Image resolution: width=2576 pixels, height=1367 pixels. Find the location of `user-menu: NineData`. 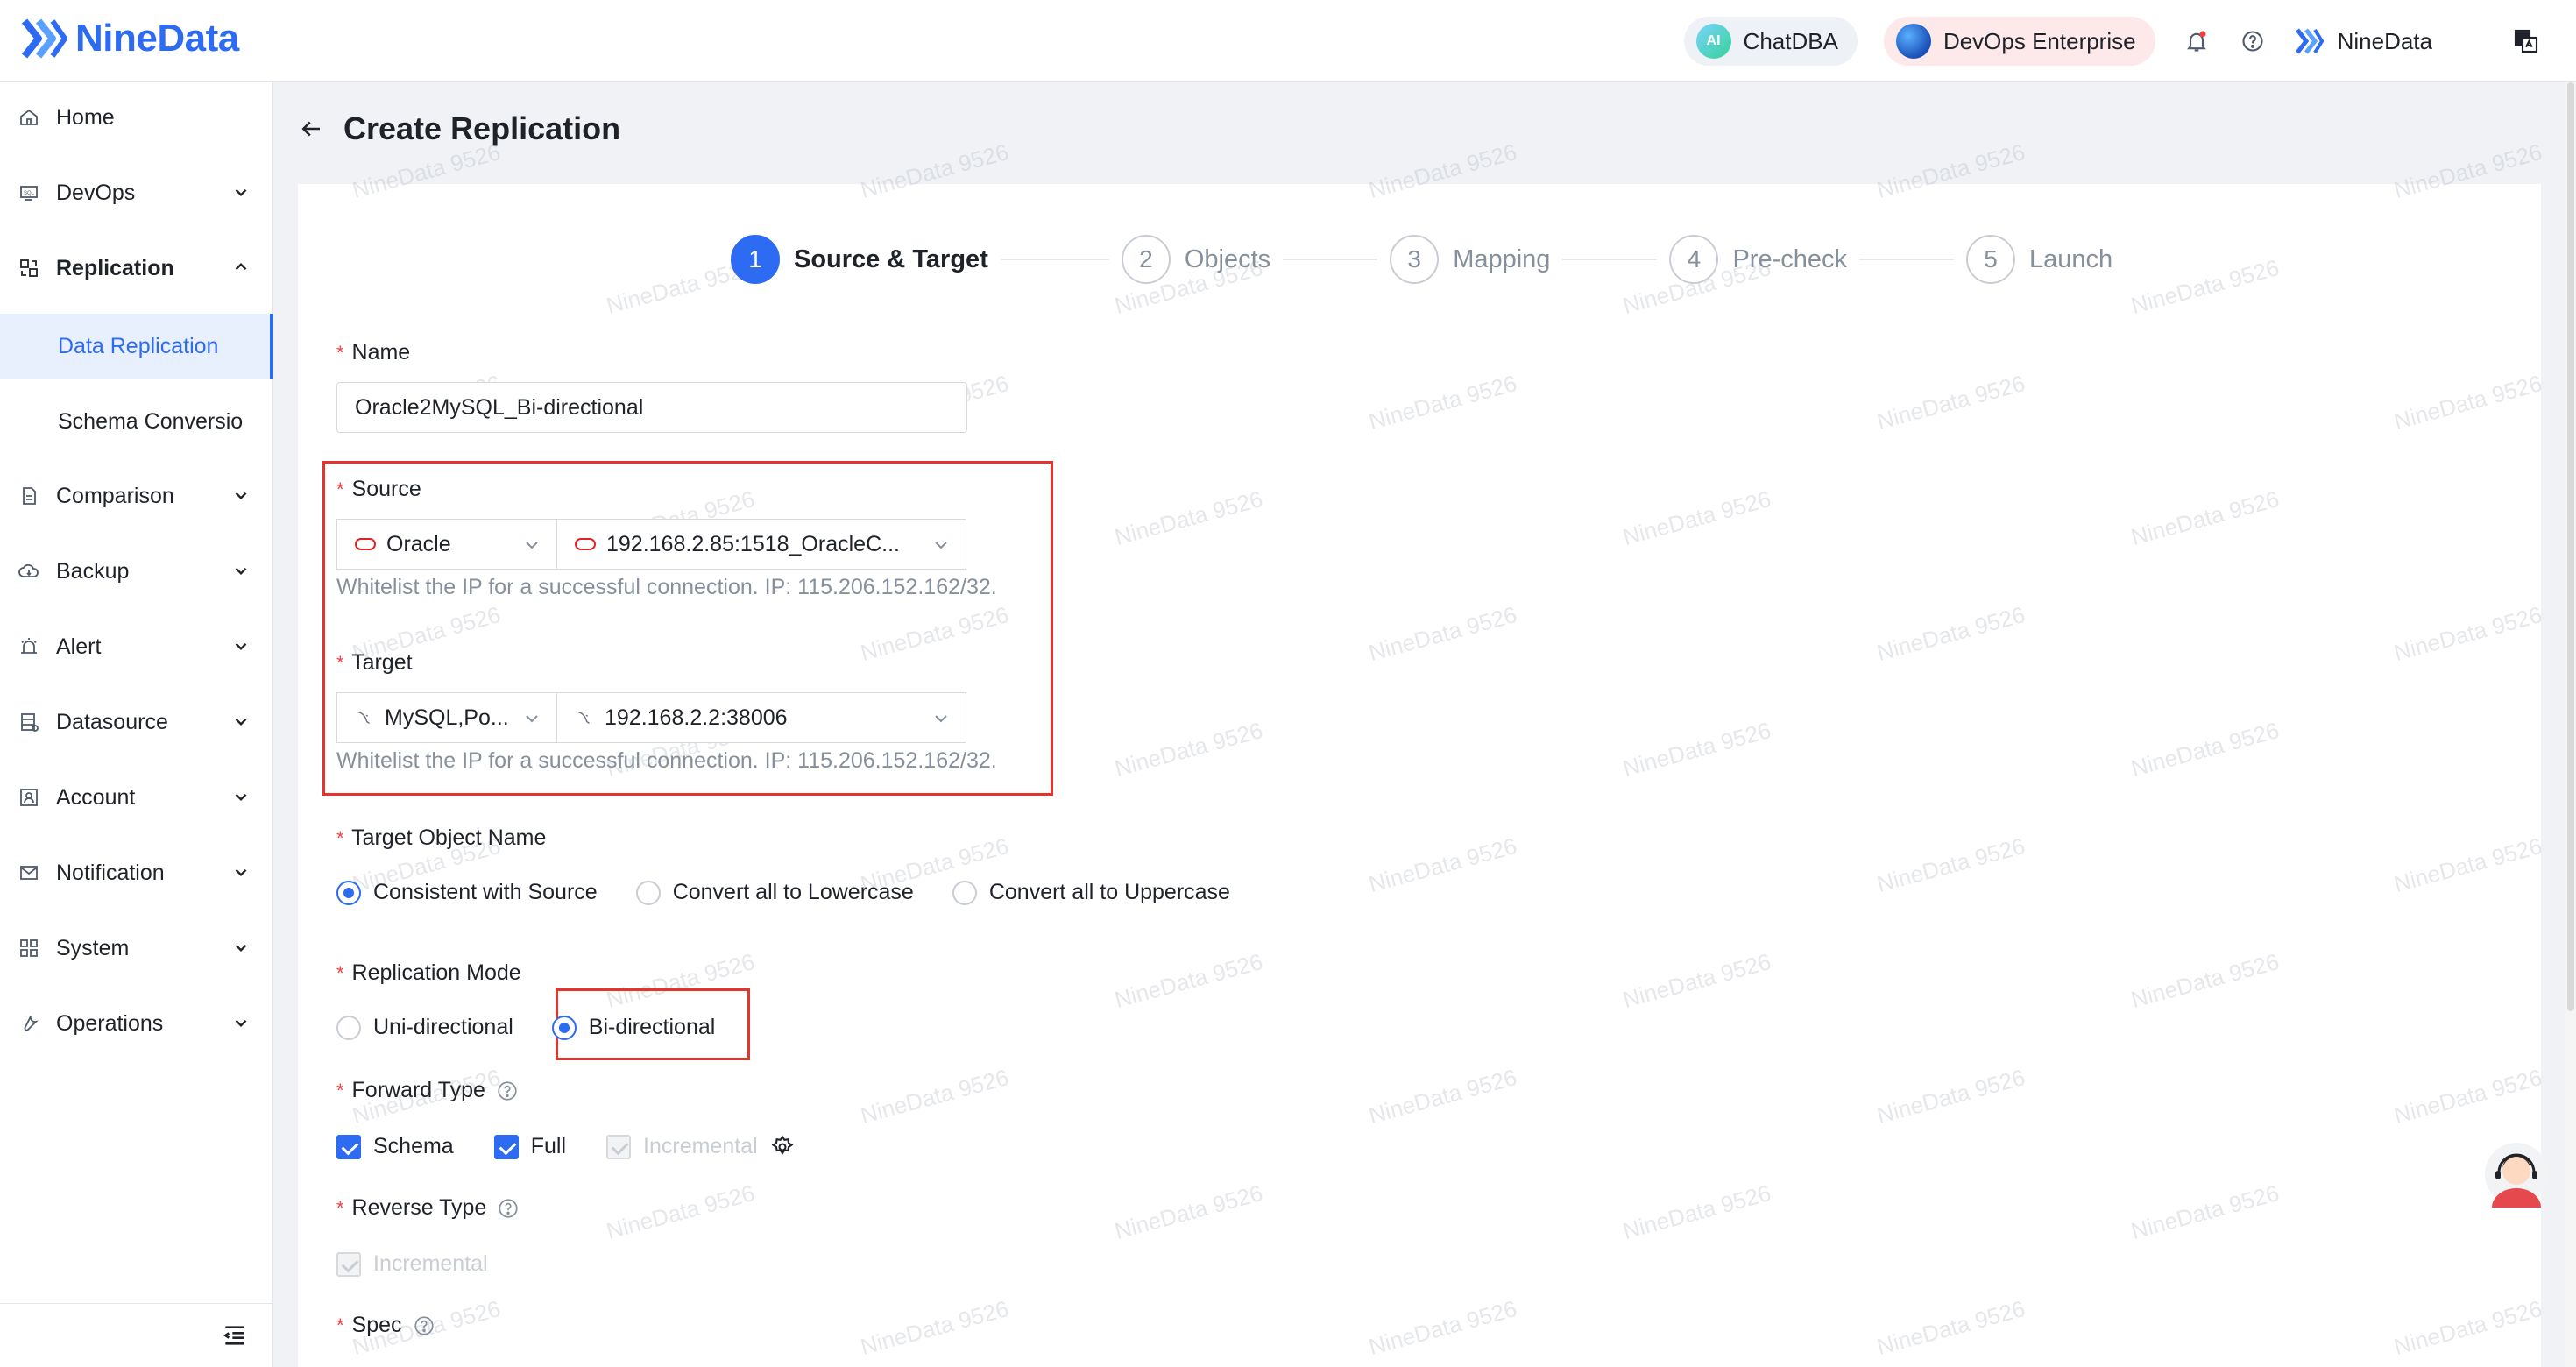

user-menu: NineData is located at coordinates (2363, 41).